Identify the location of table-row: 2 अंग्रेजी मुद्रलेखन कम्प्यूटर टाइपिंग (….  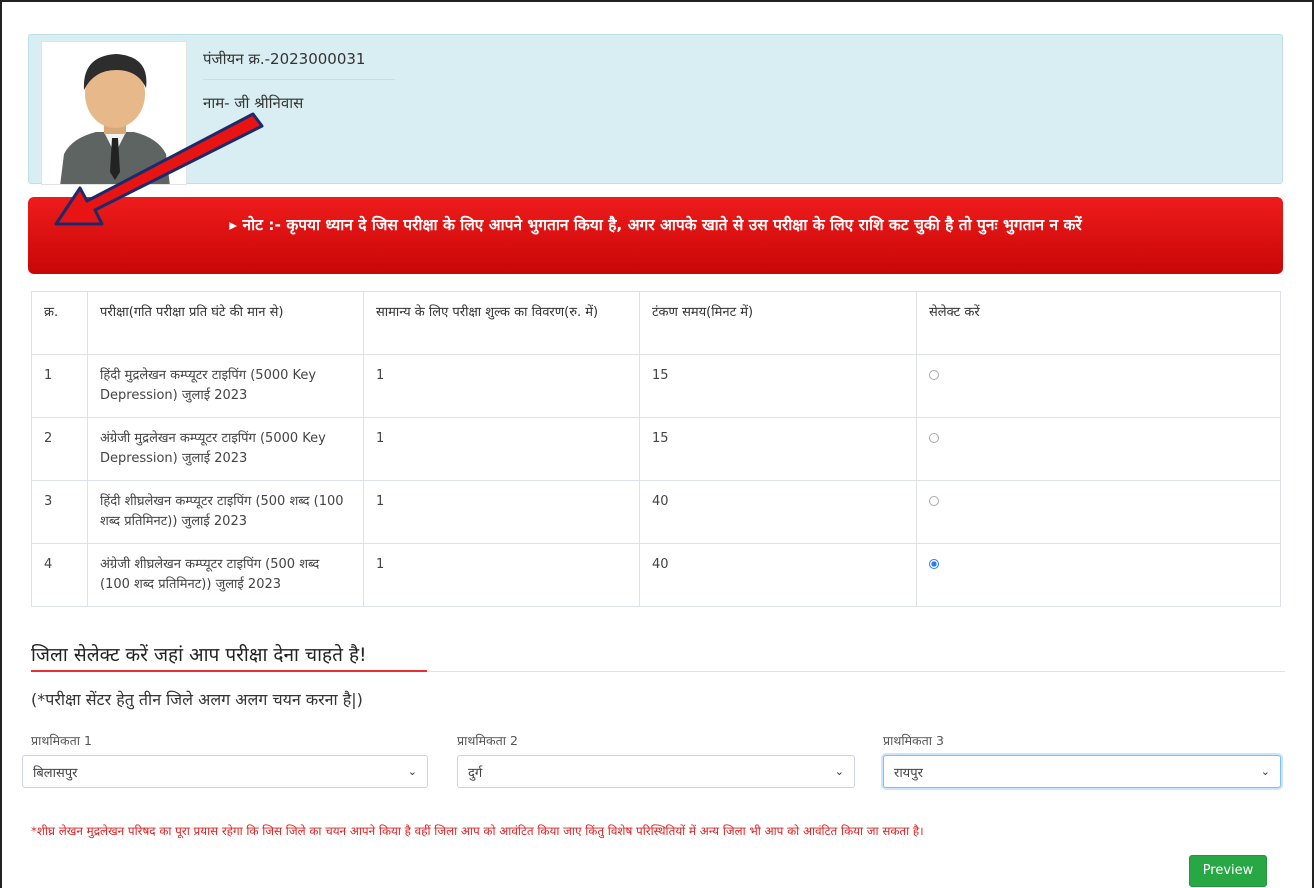
(656, 449).